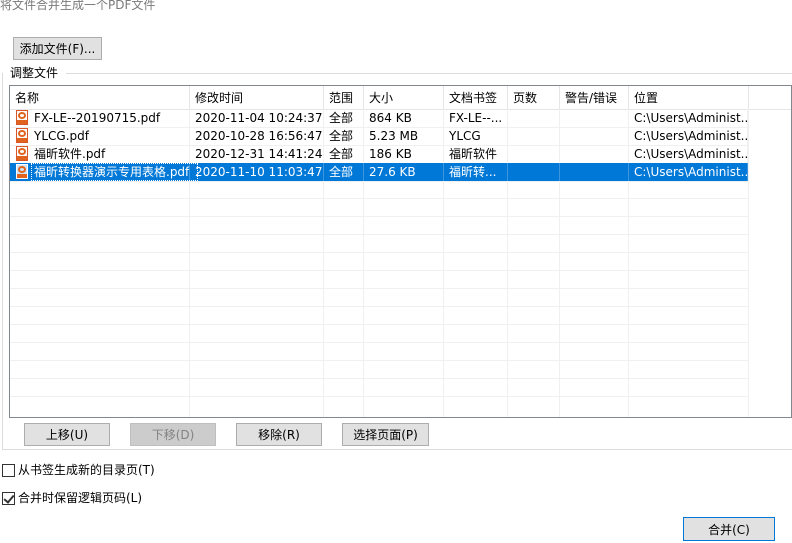  I want to click on cell-size: 5.23 MB, so click(404, 136).